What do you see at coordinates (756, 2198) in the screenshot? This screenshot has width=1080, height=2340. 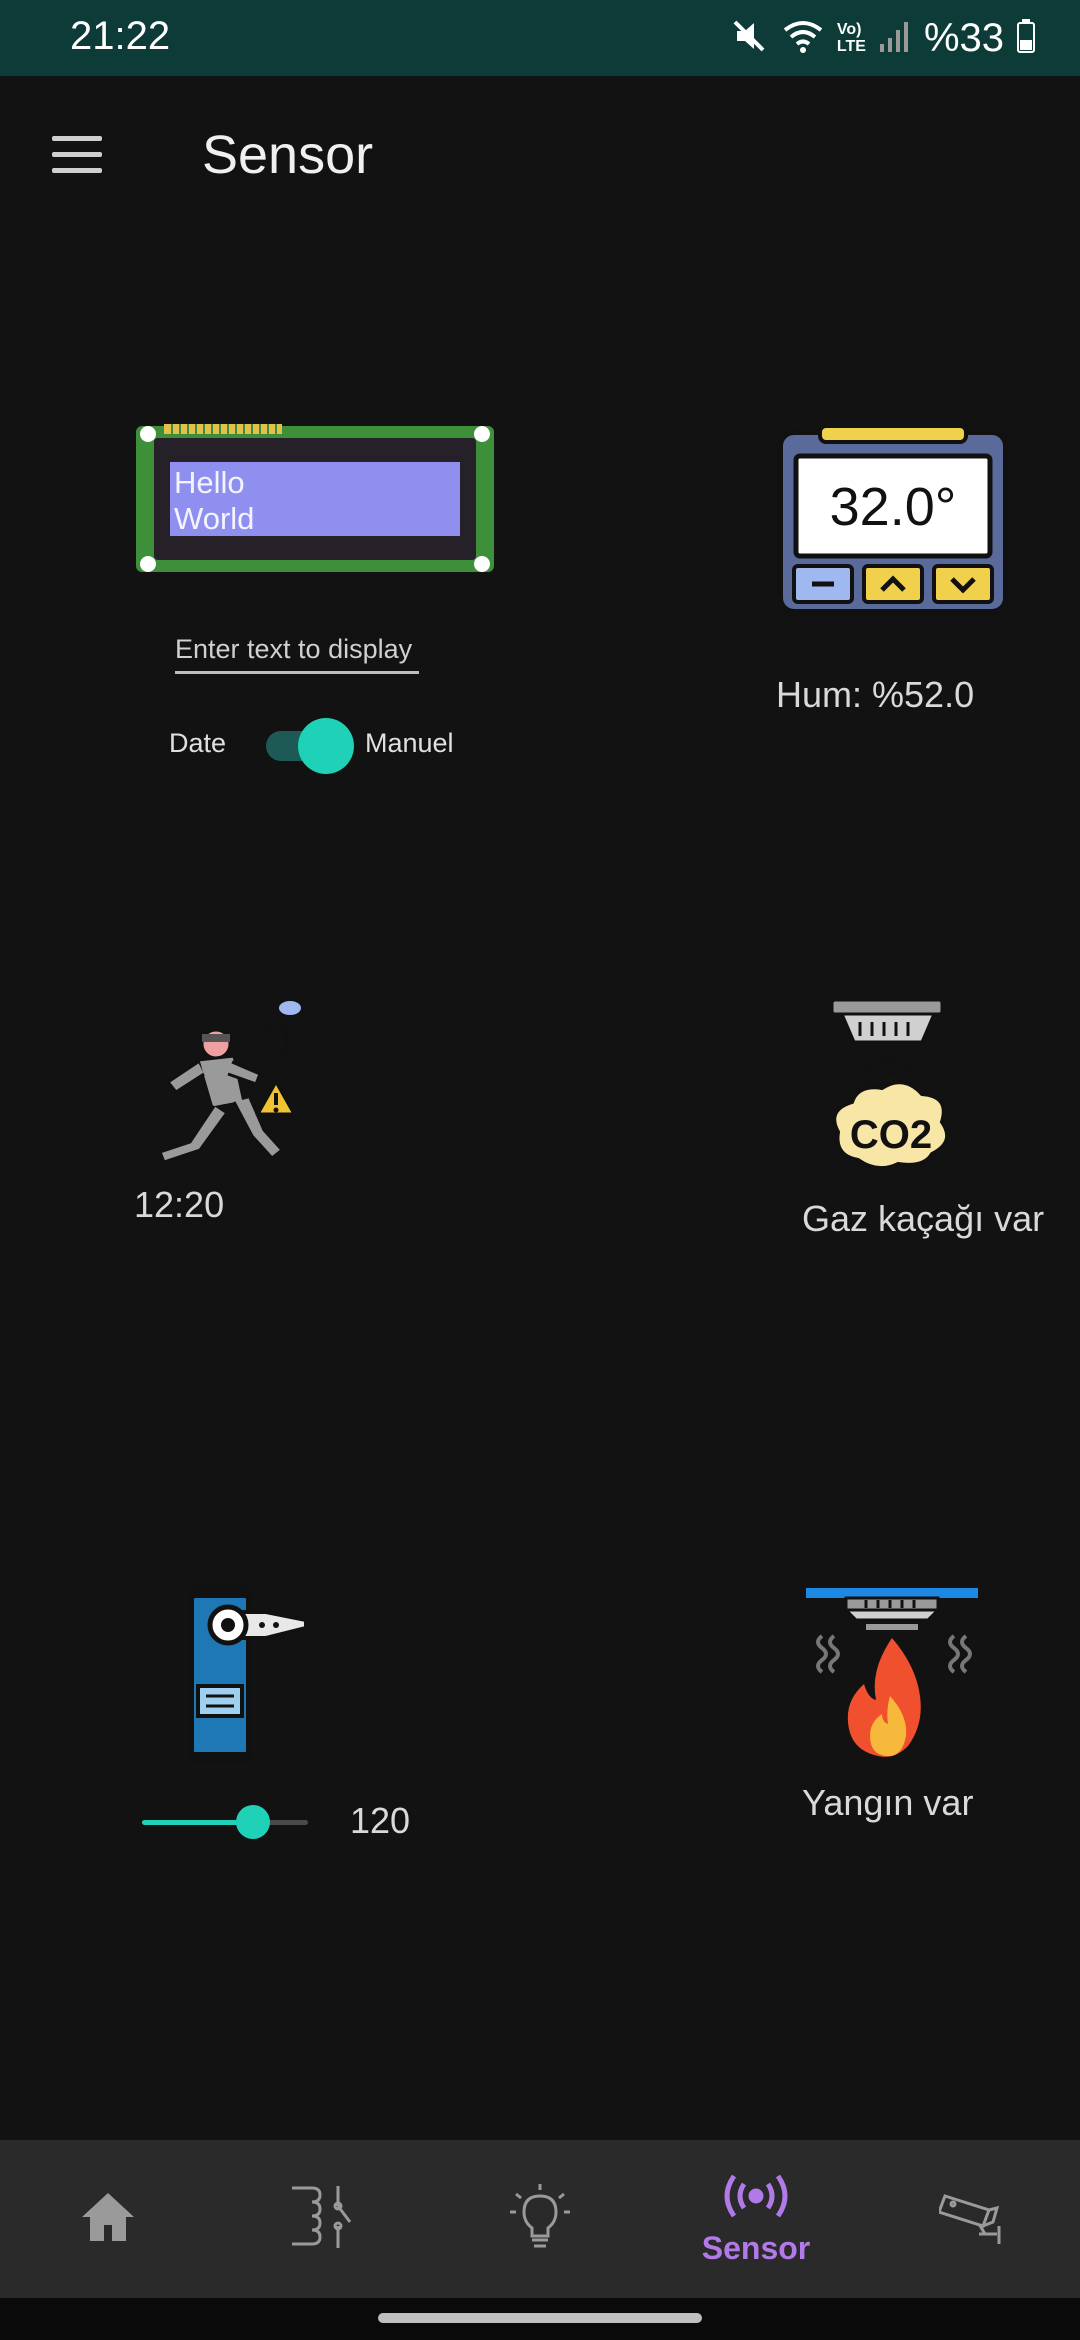 I see `sensor-broadcast-icon` at bounding box center [756, 2198].